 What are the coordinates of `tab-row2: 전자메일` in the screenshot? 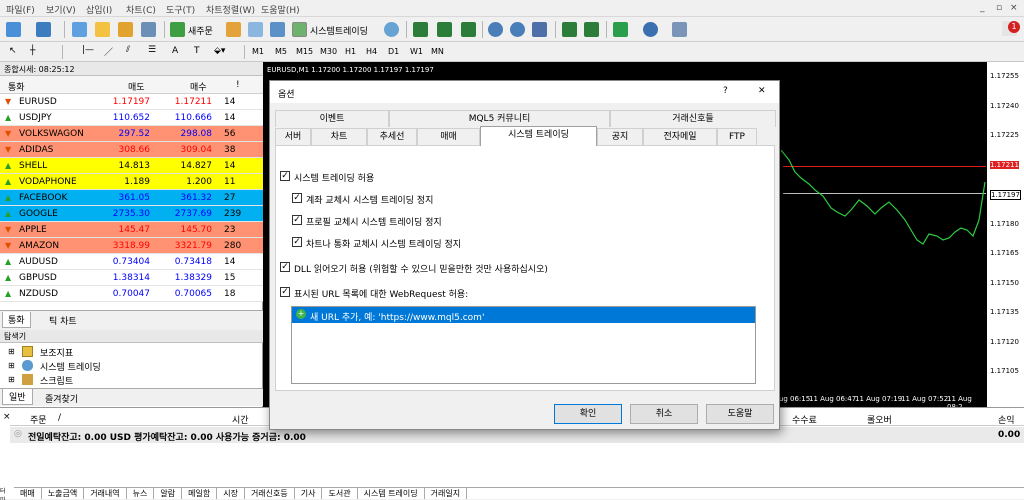 It's located at (680, 136).